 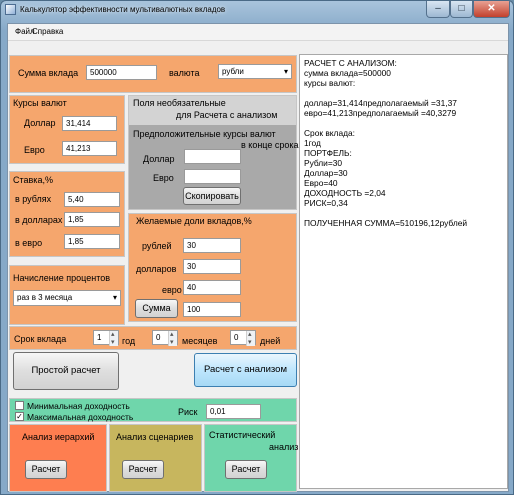 What do you see at coordinates (330, 83) in the screenshot?
I see `result-line: курсы валют:` at bounding box center [330, 83].